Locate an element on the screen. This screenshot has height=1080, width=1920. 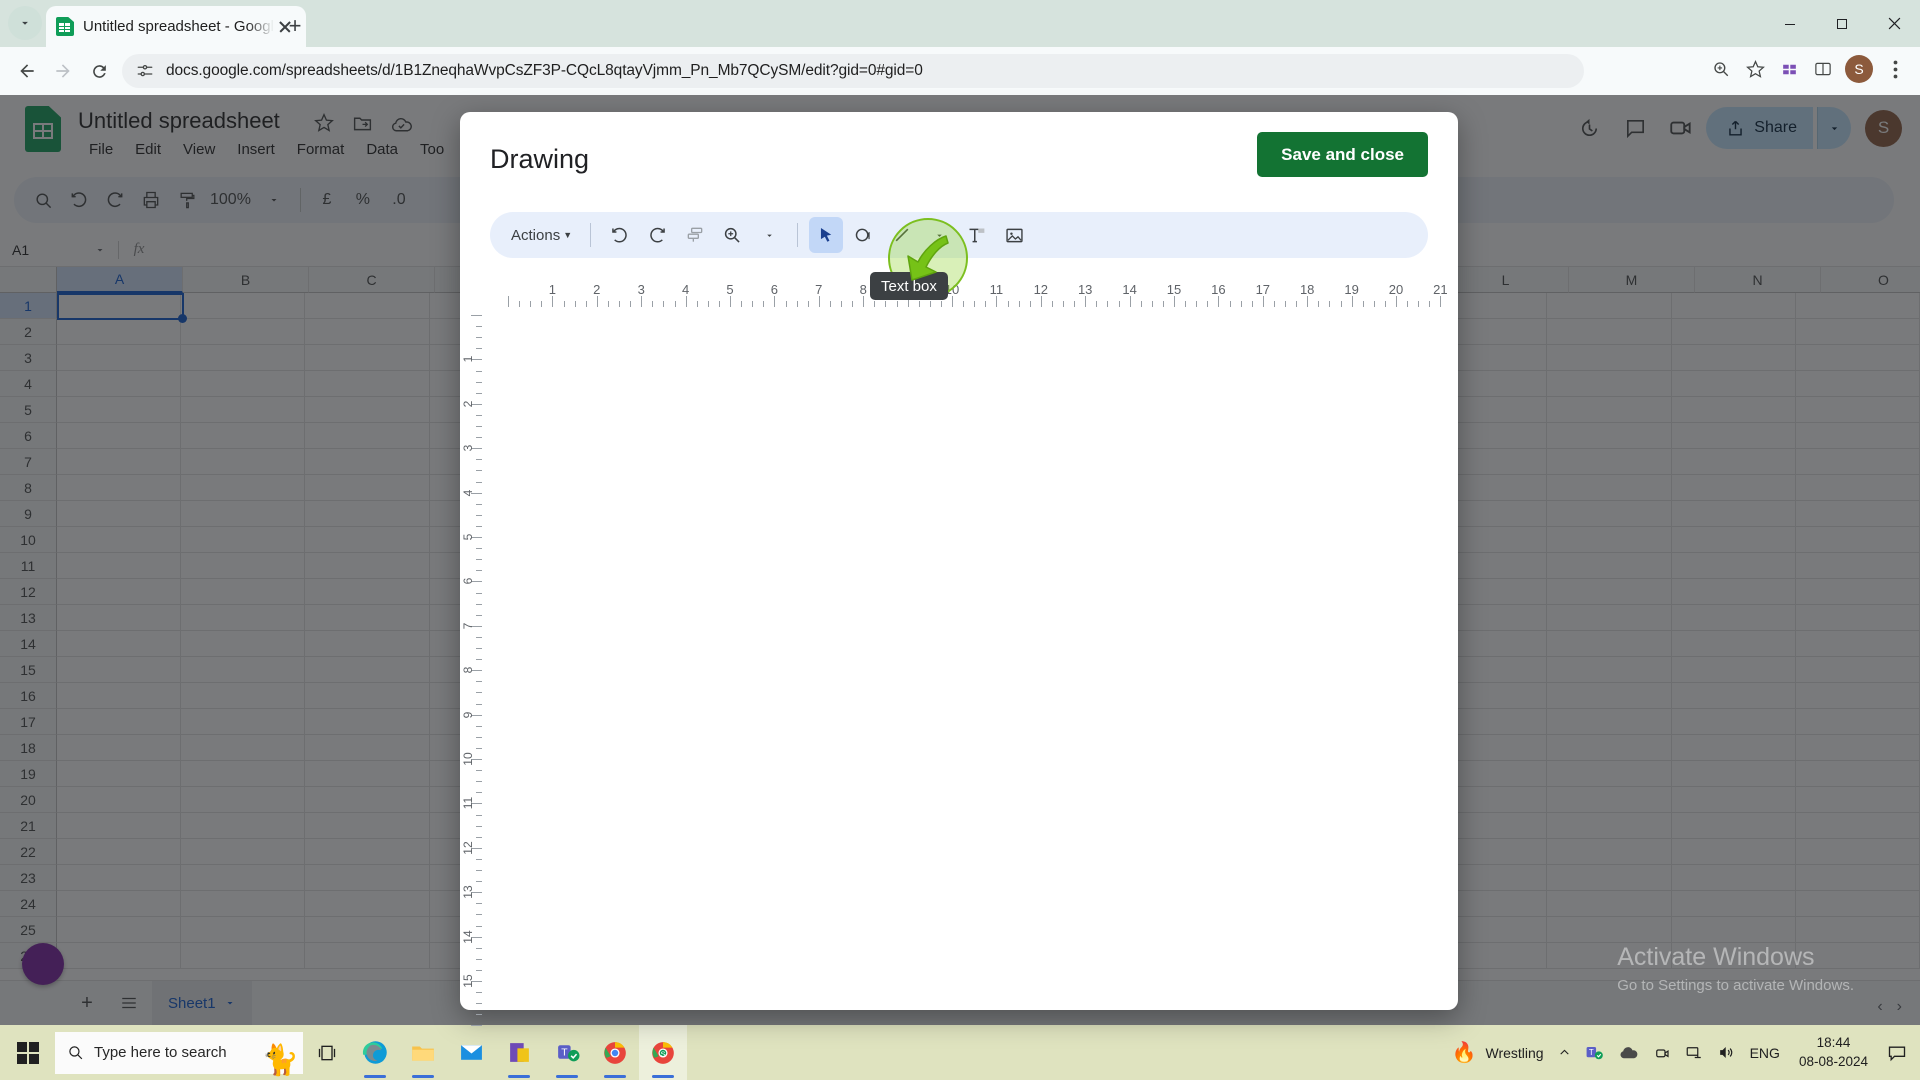
cell-O15 is located at coordinates (1857, 670).